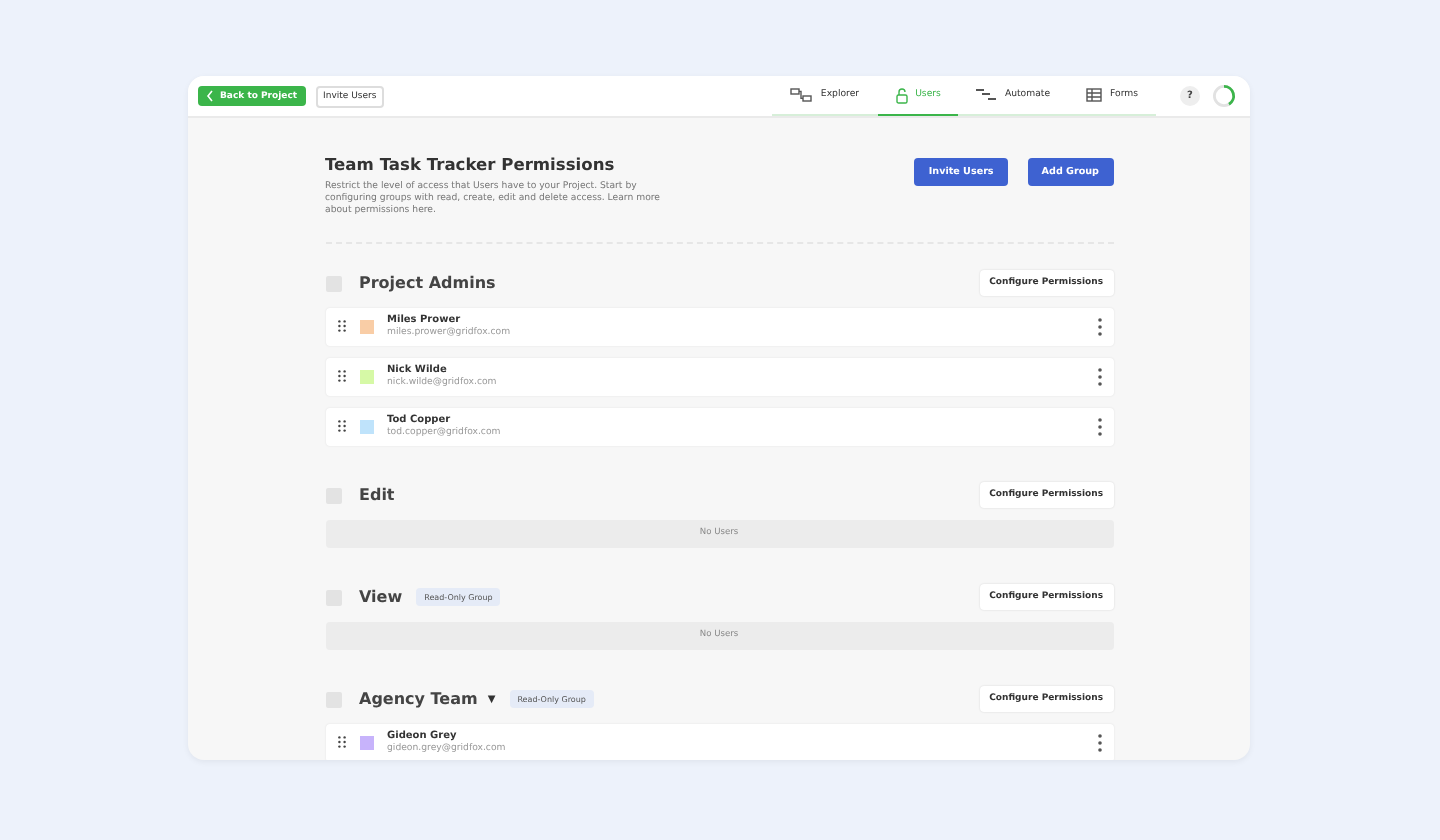  What do you see at coordinates (377, 495) in the screenshot?
I see `group-name: Edit` at bounding box center [377, 495].